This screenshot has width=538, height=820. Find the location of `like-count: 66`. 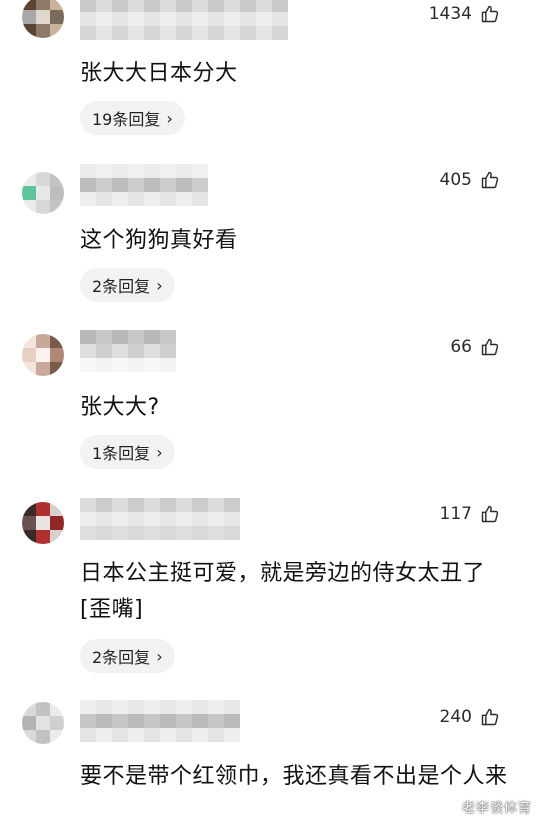

like-count: 66 is located at coordinates (461, 347).